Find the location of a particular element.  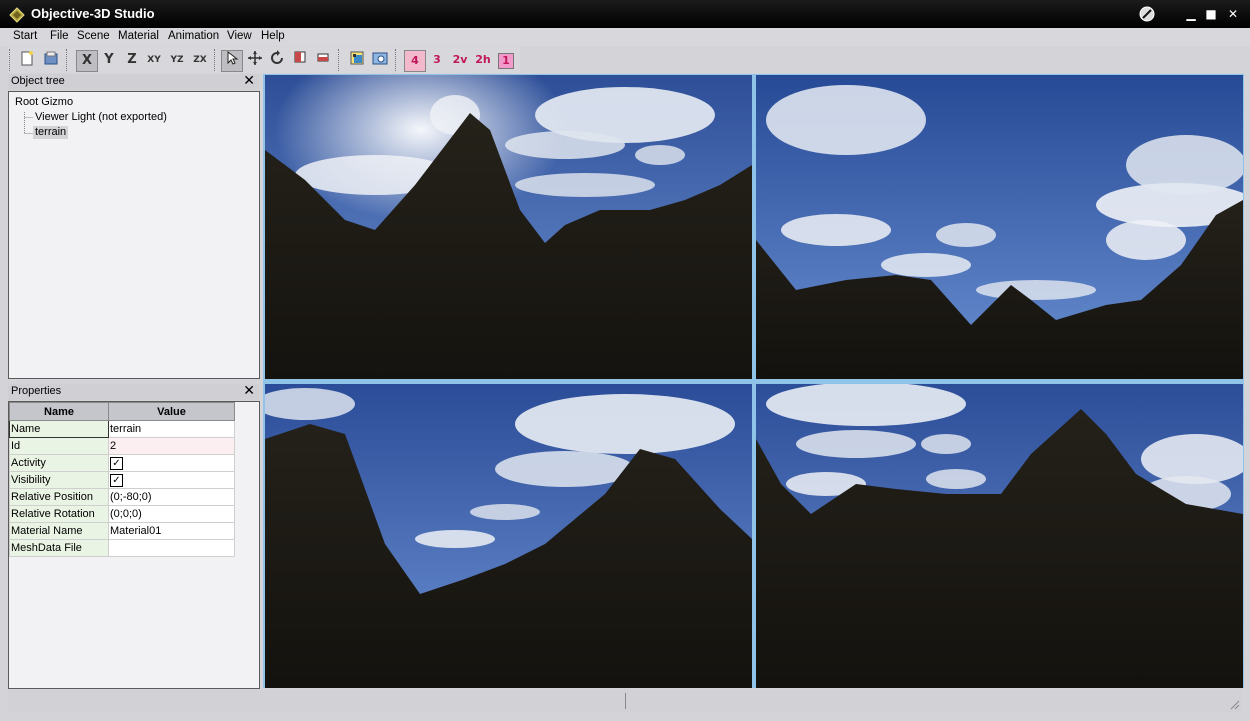

property-name: Relative Position is located at coordinates (59, 497).